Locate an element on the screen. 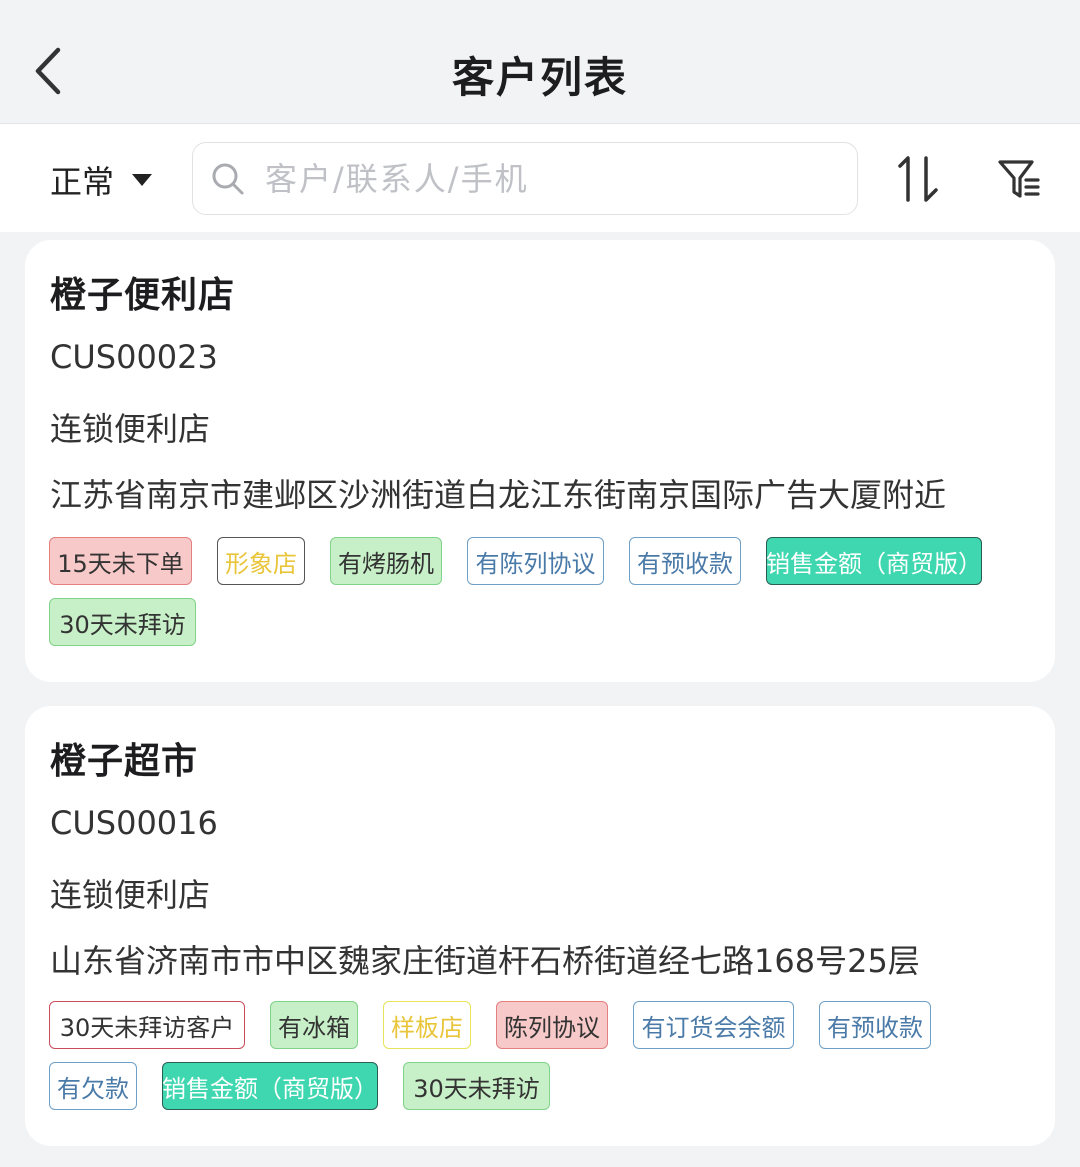 This screenshot has width=1080, height=1167. customer-address: 山东省济南市市中区魏家庄街道杆石桥街道经七路168号25层 is located at coordinates (485, 961).